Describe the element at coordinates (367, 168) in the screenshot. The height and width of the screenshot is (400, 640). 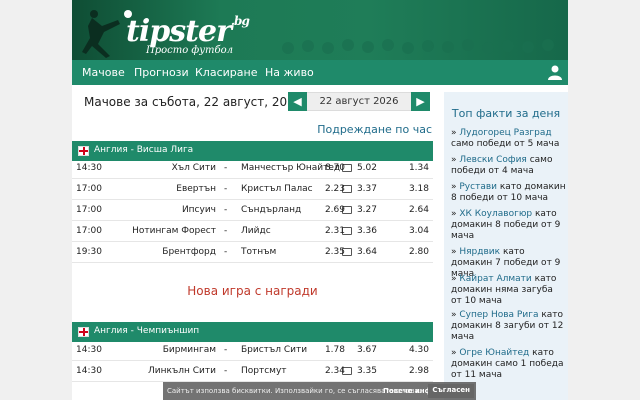
I see `odds-draw: 5.02` at that location.